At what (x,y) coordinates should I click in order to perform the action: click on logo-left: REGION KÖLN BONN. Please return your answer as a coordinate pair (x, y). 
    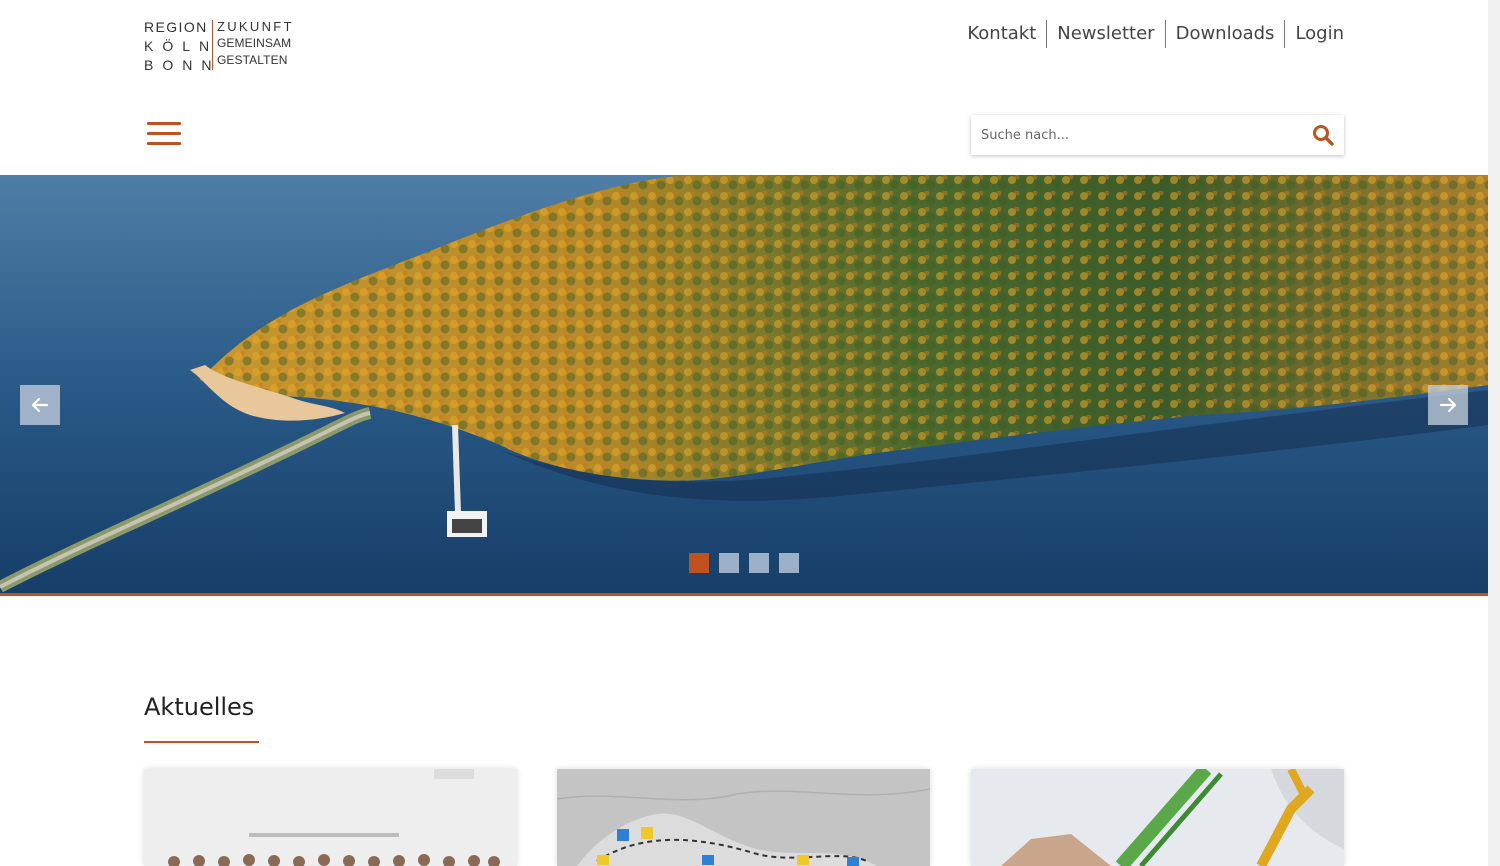
    Looking at the image, I should click on (182, 46).